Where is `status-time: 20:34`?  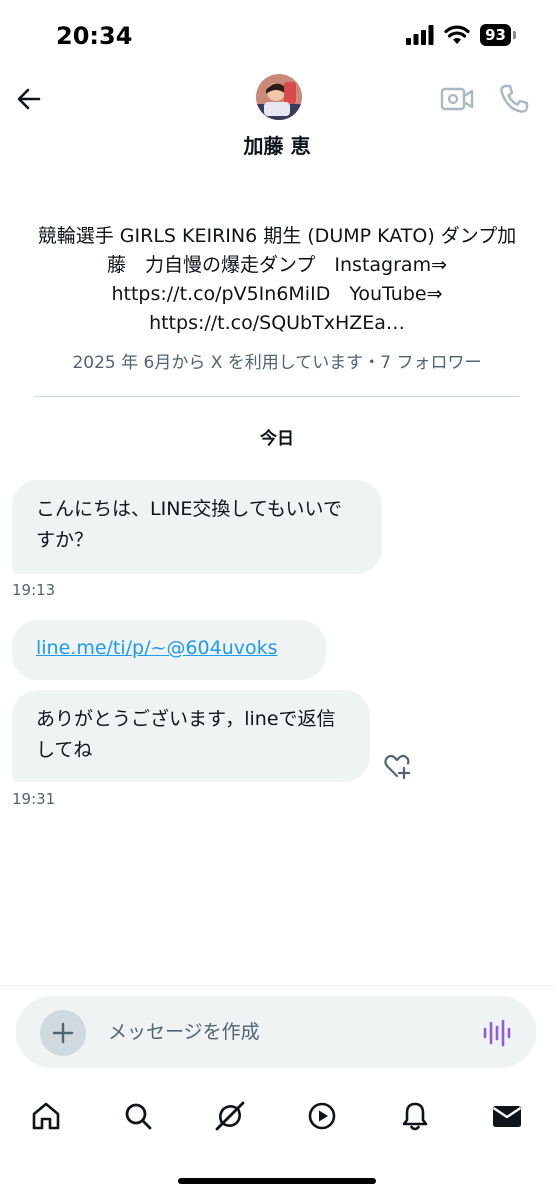 status-time: 20:34 is located at coordinates (94, 36).